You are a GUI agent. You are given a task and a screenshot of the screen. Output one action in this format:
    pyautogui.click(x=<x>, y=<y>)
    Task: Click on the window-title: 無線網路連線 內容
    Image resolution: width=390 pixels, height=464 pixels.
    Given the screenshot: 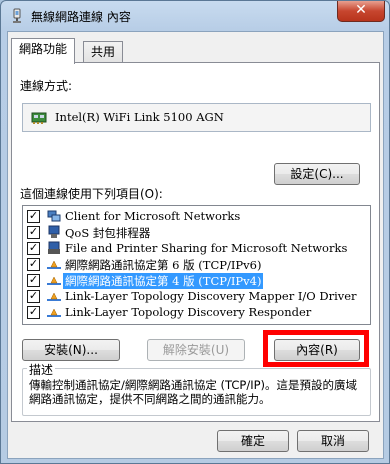 What is the action you would take?
    pyautogui.click(x=81, y=17)
    